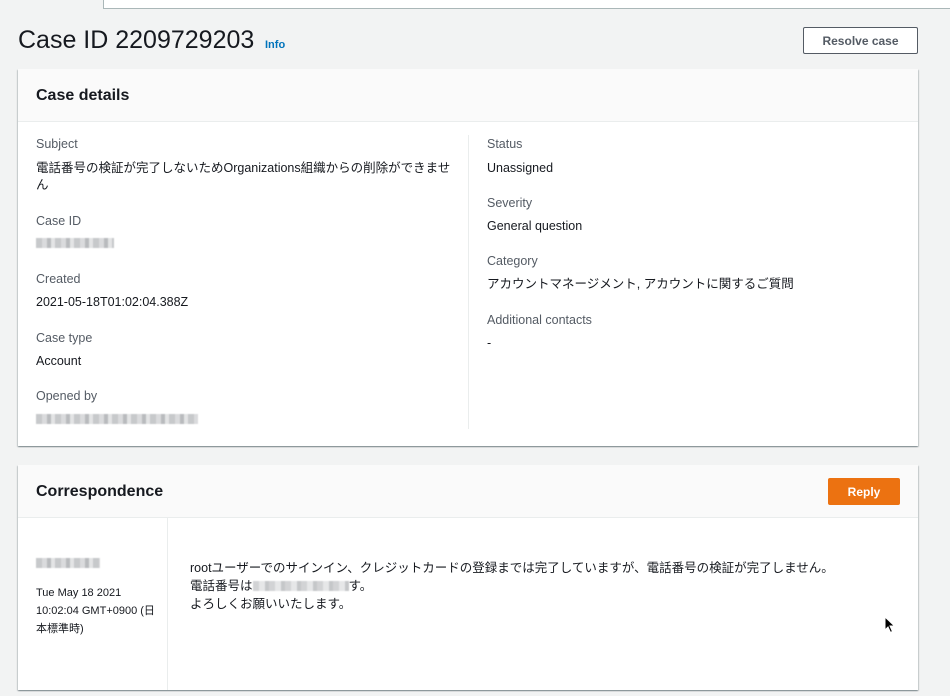  I want to click on status-field: Status Unassigned, so click(692, 156).